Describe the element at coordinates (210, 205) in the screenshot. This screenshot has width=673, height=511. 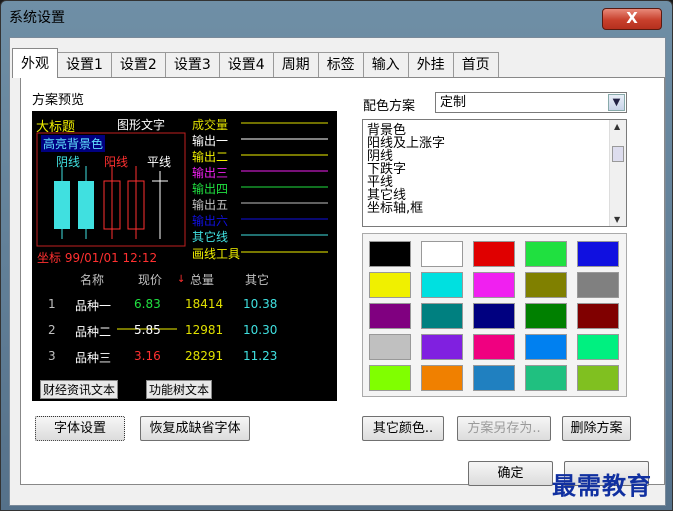
I see `preview-output-5: 输出五` at that location.